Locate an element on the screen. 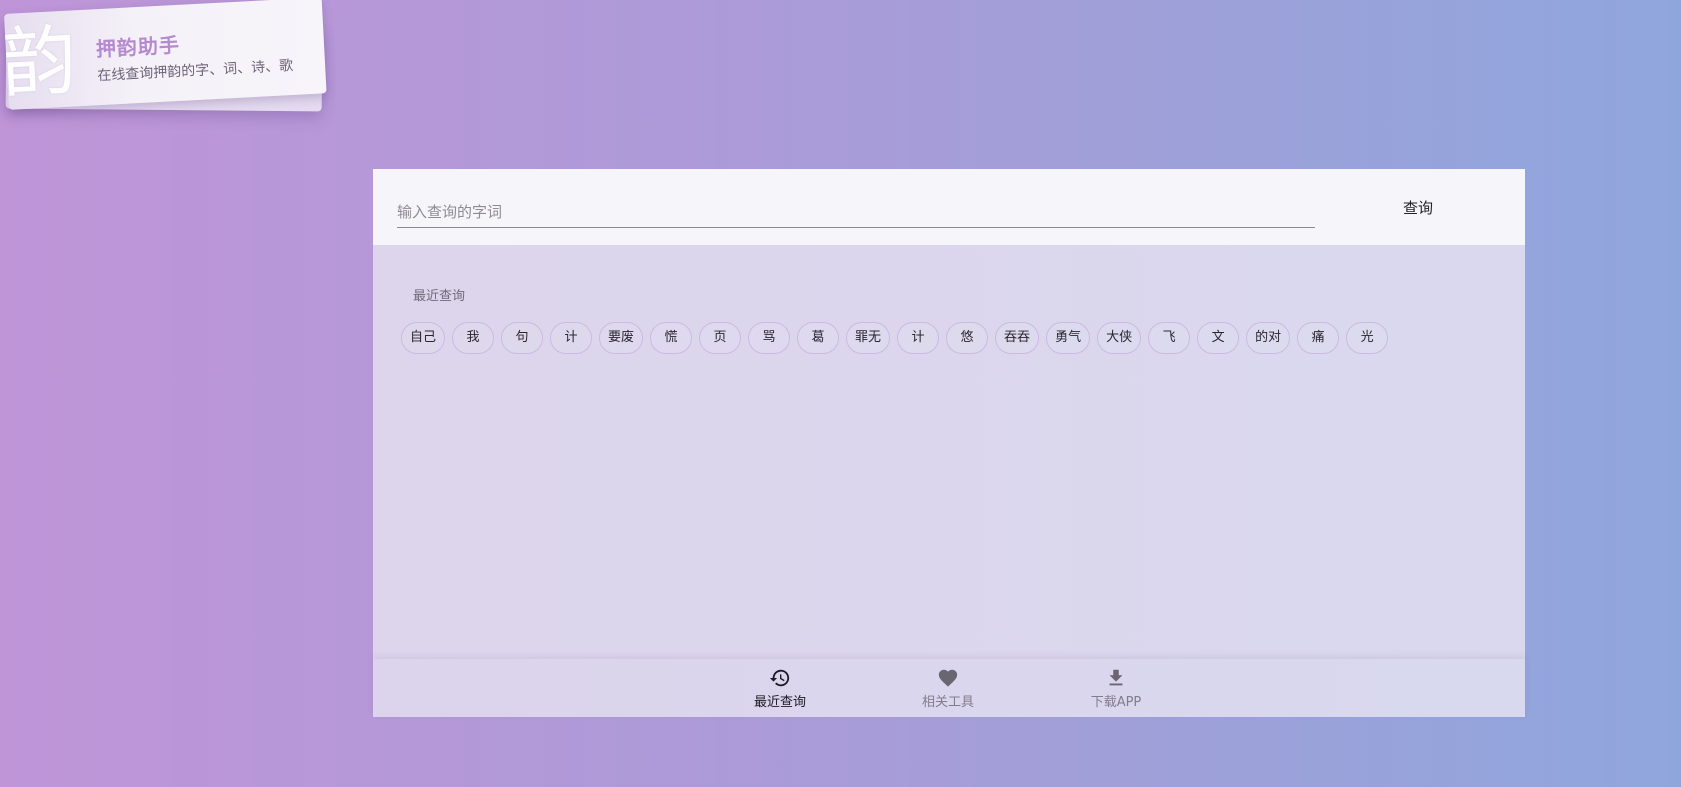 This screenshot has width=1681, height=787. recent-query-chip: 罪无 is located at coordinates (868, 338).